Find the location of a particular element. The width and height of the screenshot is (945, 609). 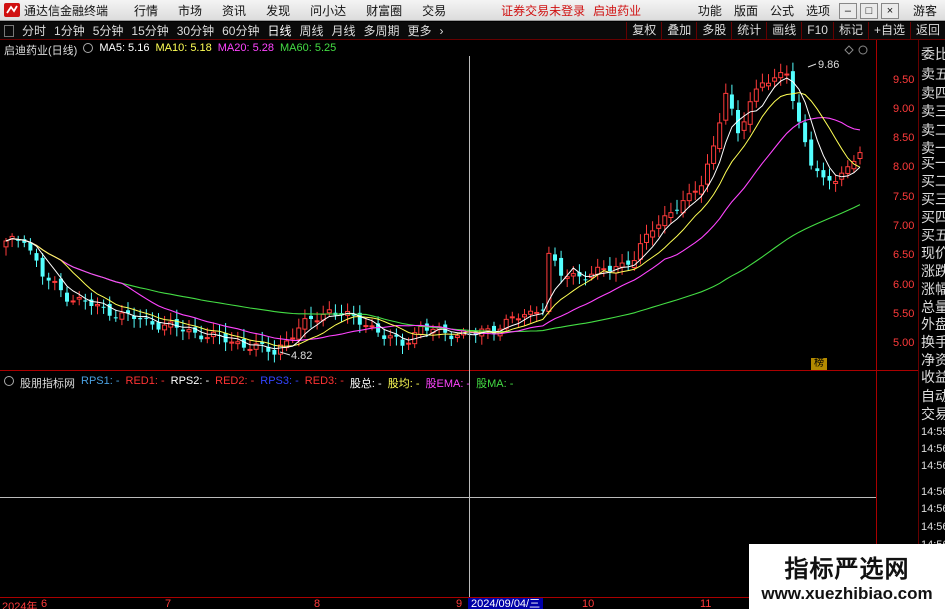

high-annotation: 9.86 is located at coordinates (823, 65).